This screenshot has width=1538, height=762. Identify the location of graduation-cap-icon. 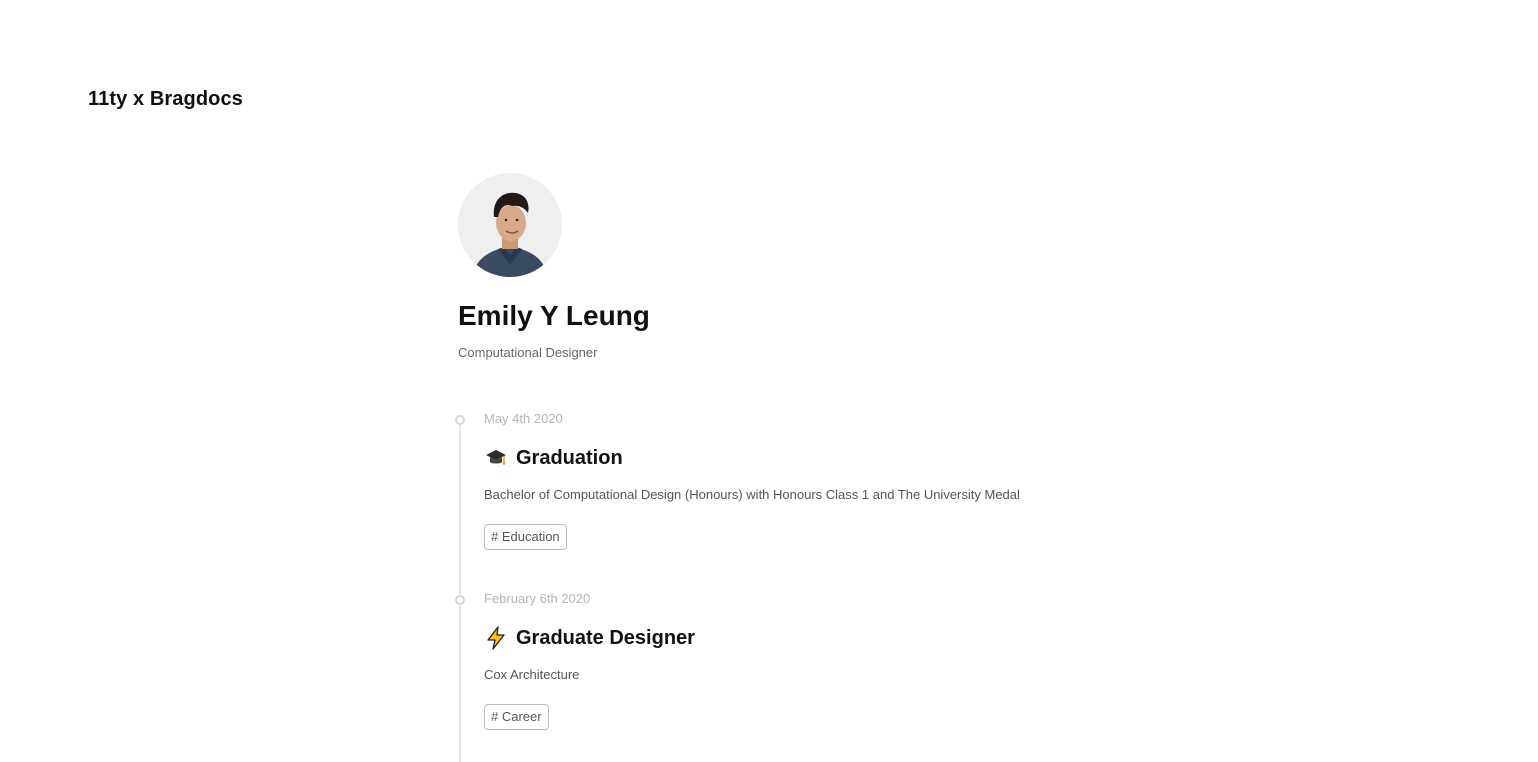
(496, 458).